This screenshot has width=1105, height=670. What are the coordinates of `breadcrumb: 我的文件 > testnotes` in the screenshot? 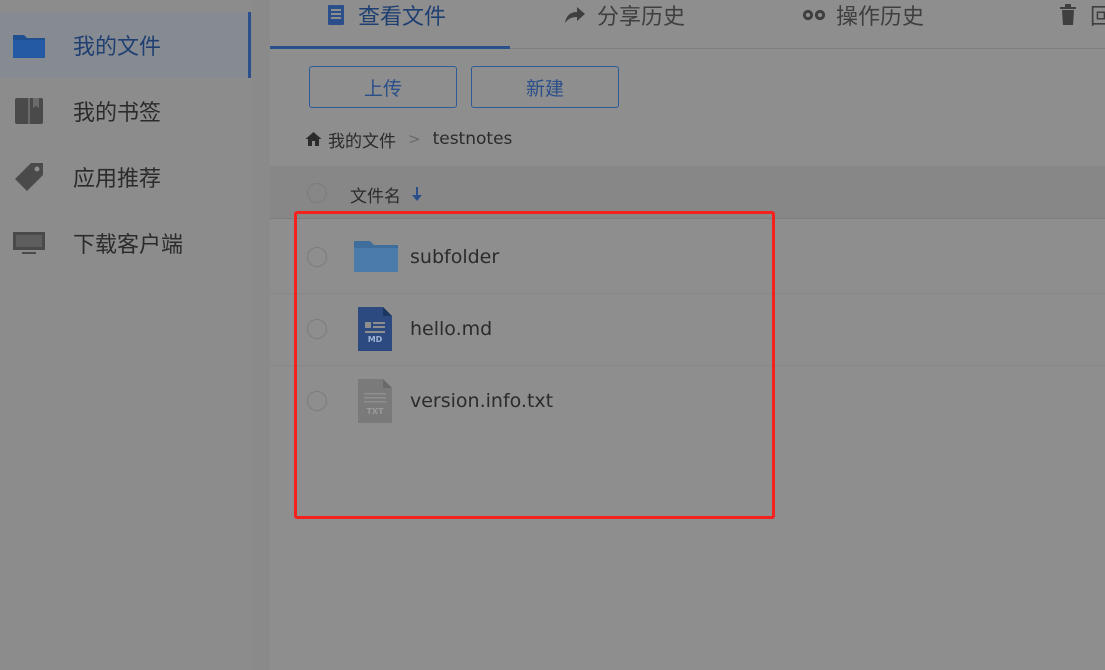 It's located at (408, 139).